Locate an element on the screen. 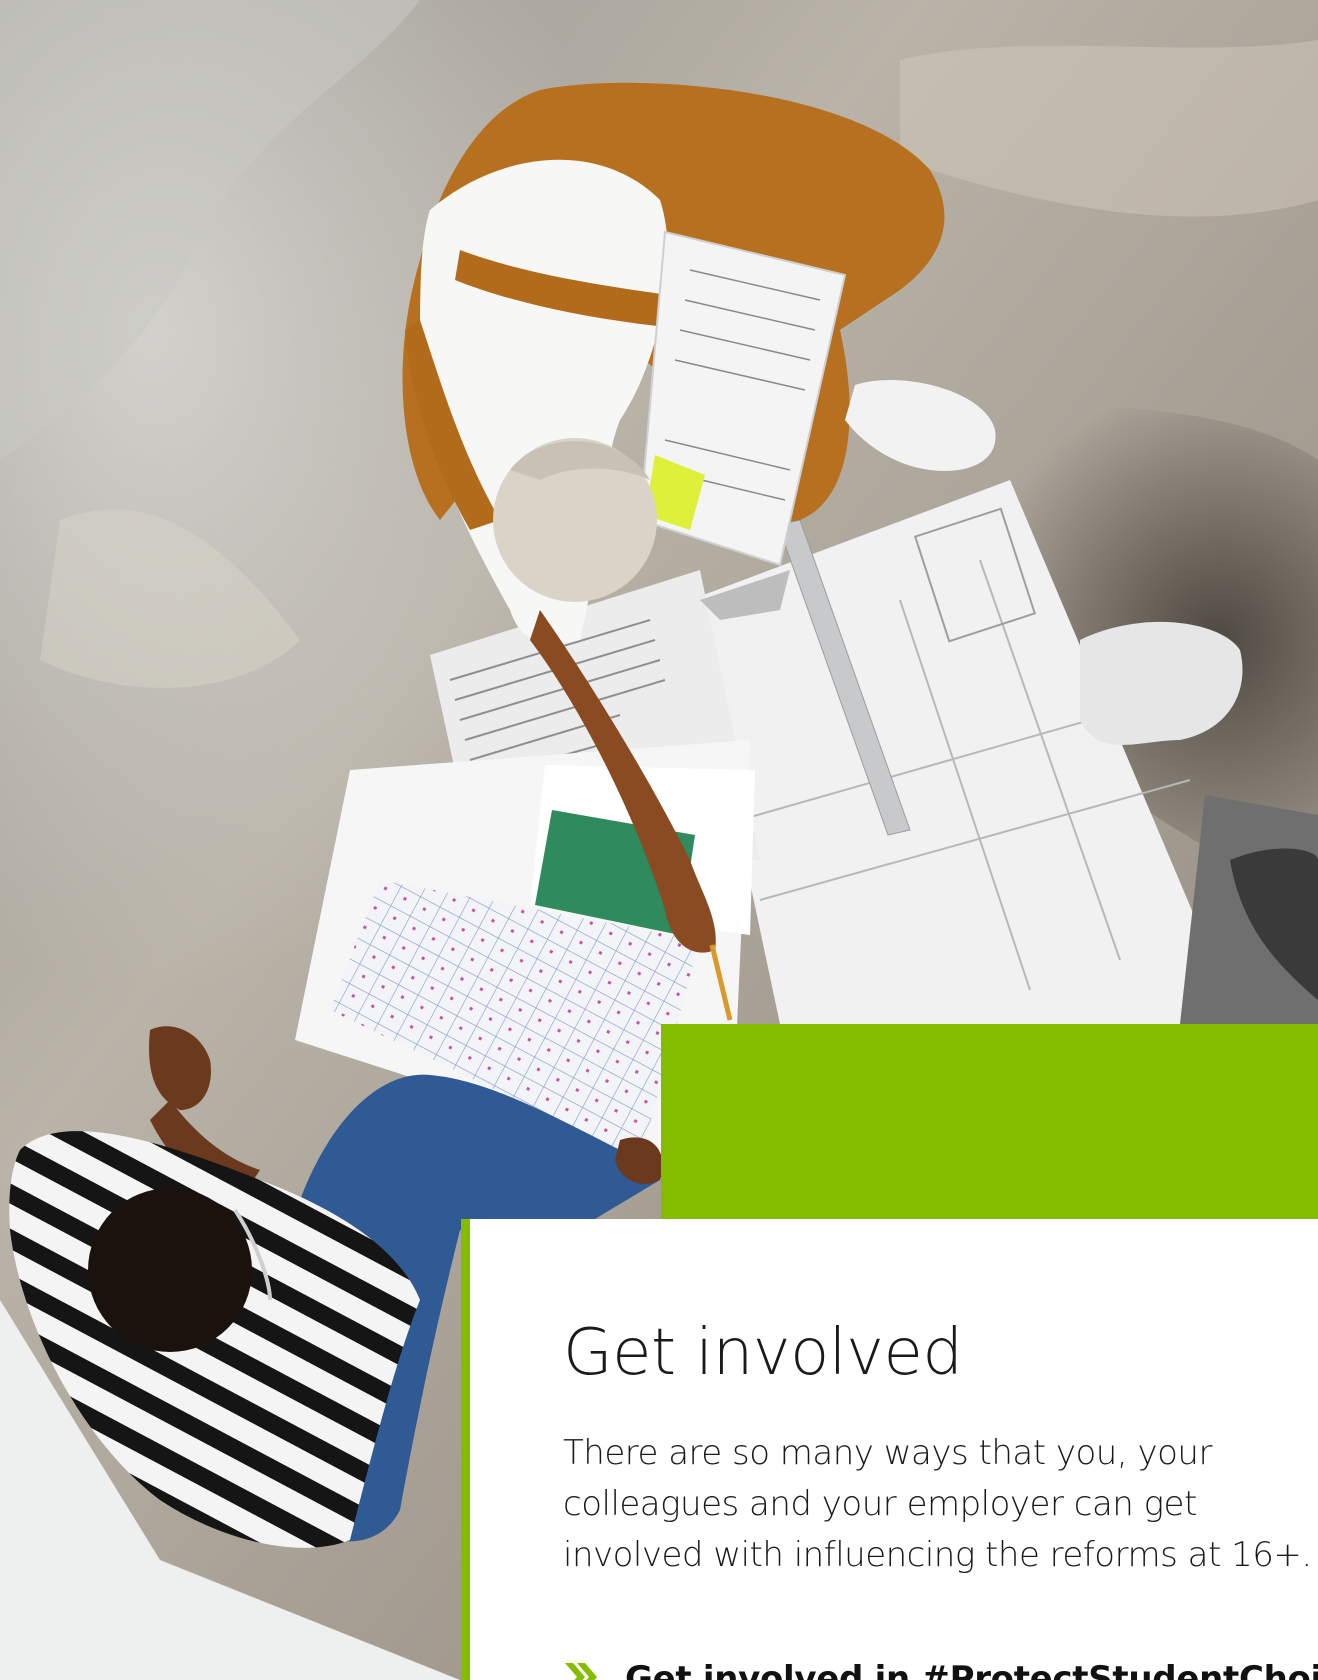 Image resolution: width=1318 pixels, height=1680 pixels. card-title: Get involved is located at coordinates (763, 1353).